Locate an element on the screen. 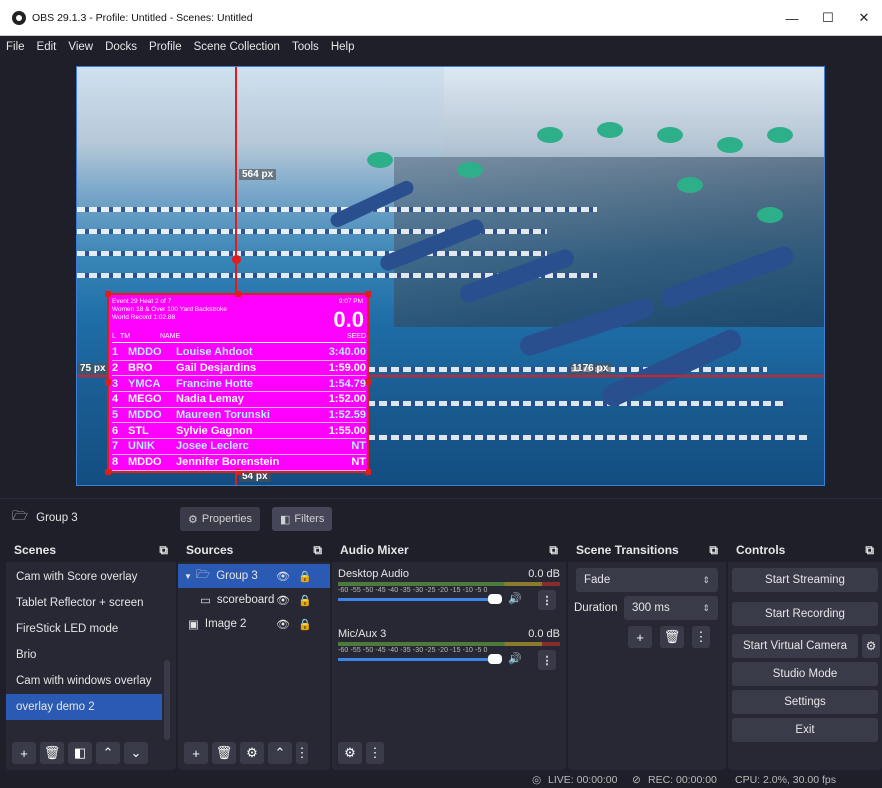  filter-icon: ◧ is located at coordinates (285, 519).